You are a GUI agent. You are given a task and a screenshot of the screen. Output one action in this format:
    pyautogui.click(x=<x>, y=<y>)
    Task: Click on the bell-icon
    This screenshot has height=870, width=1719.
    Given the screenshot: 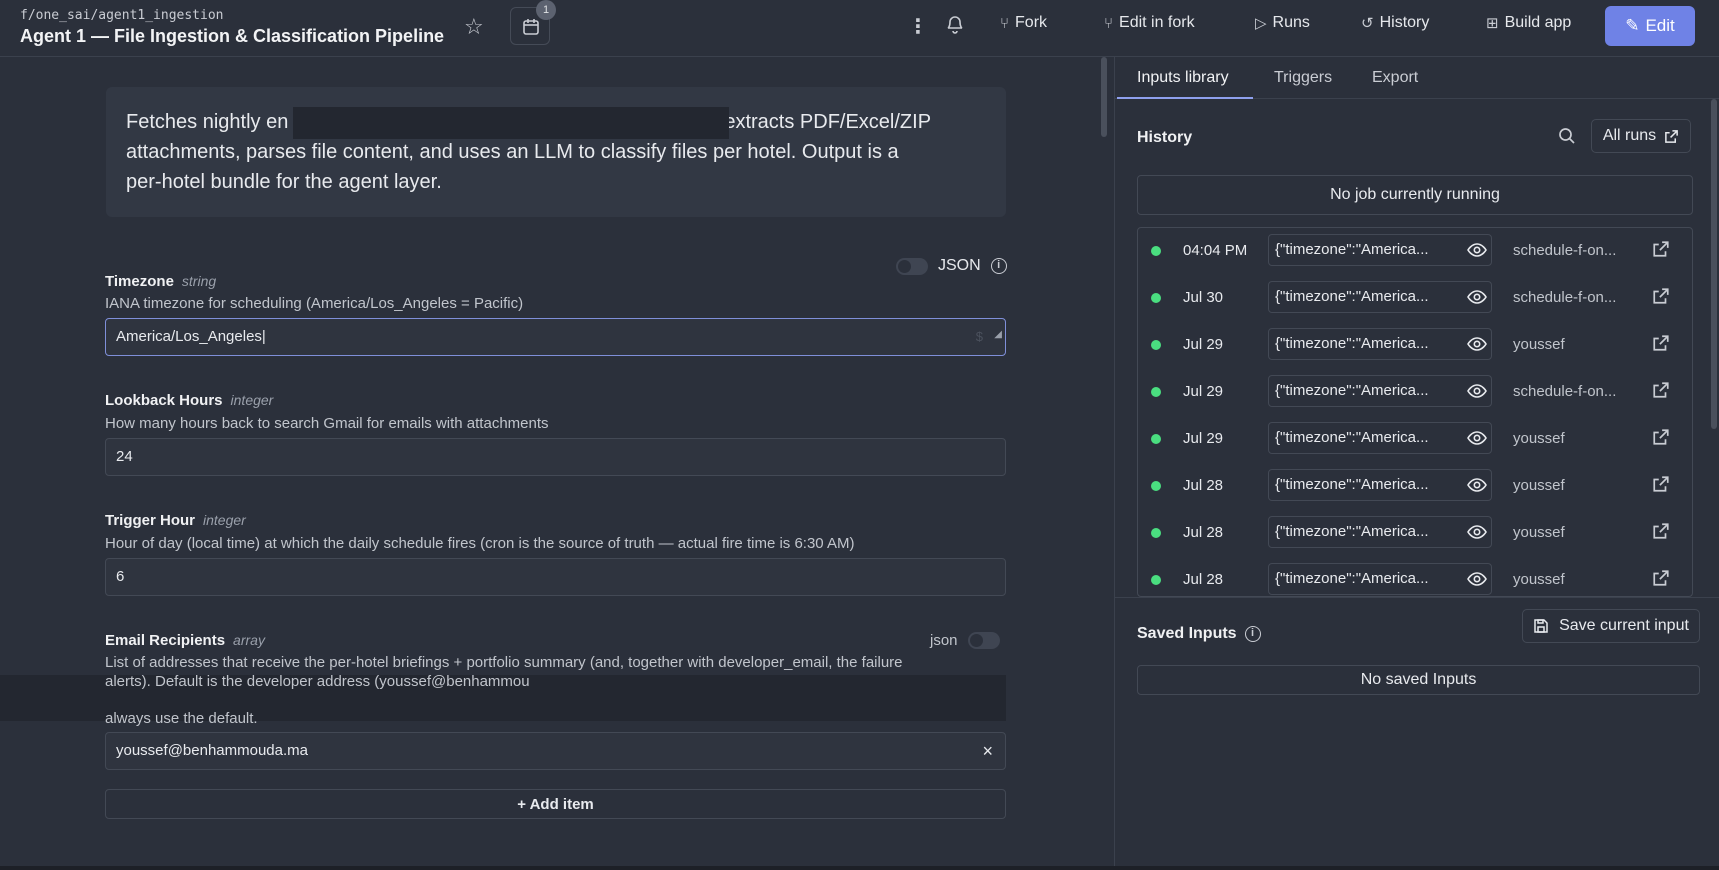 What is the action you would take?
    pyautogui.click(x=955, y=26)
    